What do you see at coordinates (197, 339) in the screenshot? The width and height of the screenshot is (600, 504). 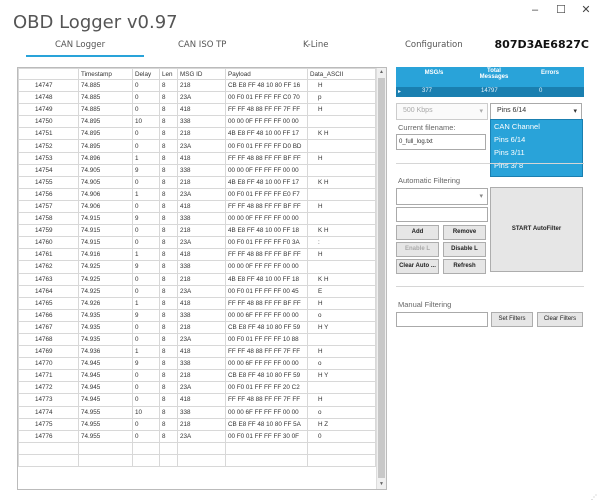 I see `table-row: 14768 74.935 0 8 23A 00 F0 01 FF FF FF 10 88` at bounding box center [197, 339].